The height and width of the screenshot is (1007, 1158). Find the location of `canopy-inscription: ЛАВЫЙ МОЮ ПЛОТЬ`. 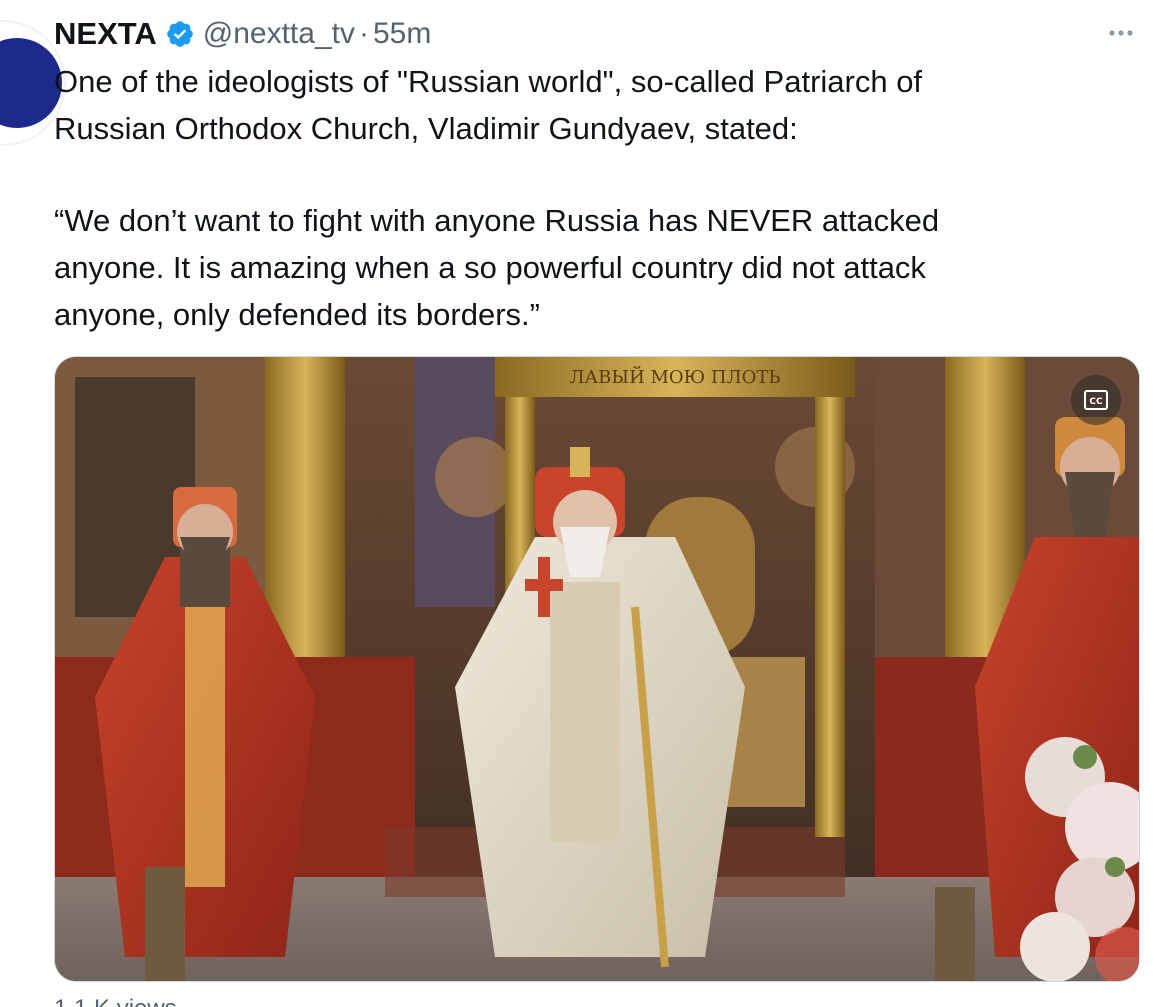

canopy-inscription: ЛАВЫЙ МОЮ ПЛОТЬ is located at coordinates (674, 376).